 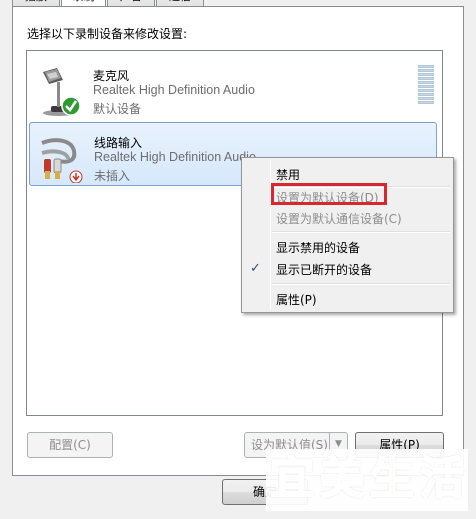 I want to click on microphone-icon, so click(x=62, y=92).